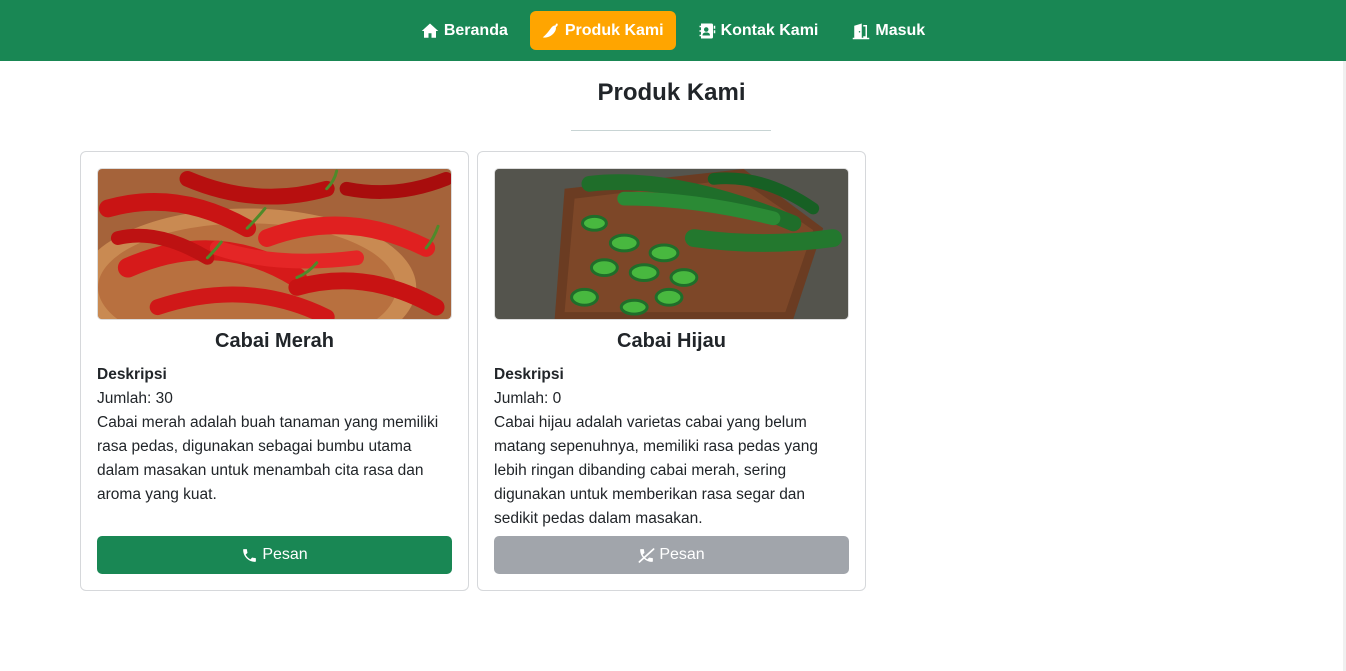 This screenshot has height=671, width=1346. I want to click on nav-item-masuk: Masuk, so click(888, 30).